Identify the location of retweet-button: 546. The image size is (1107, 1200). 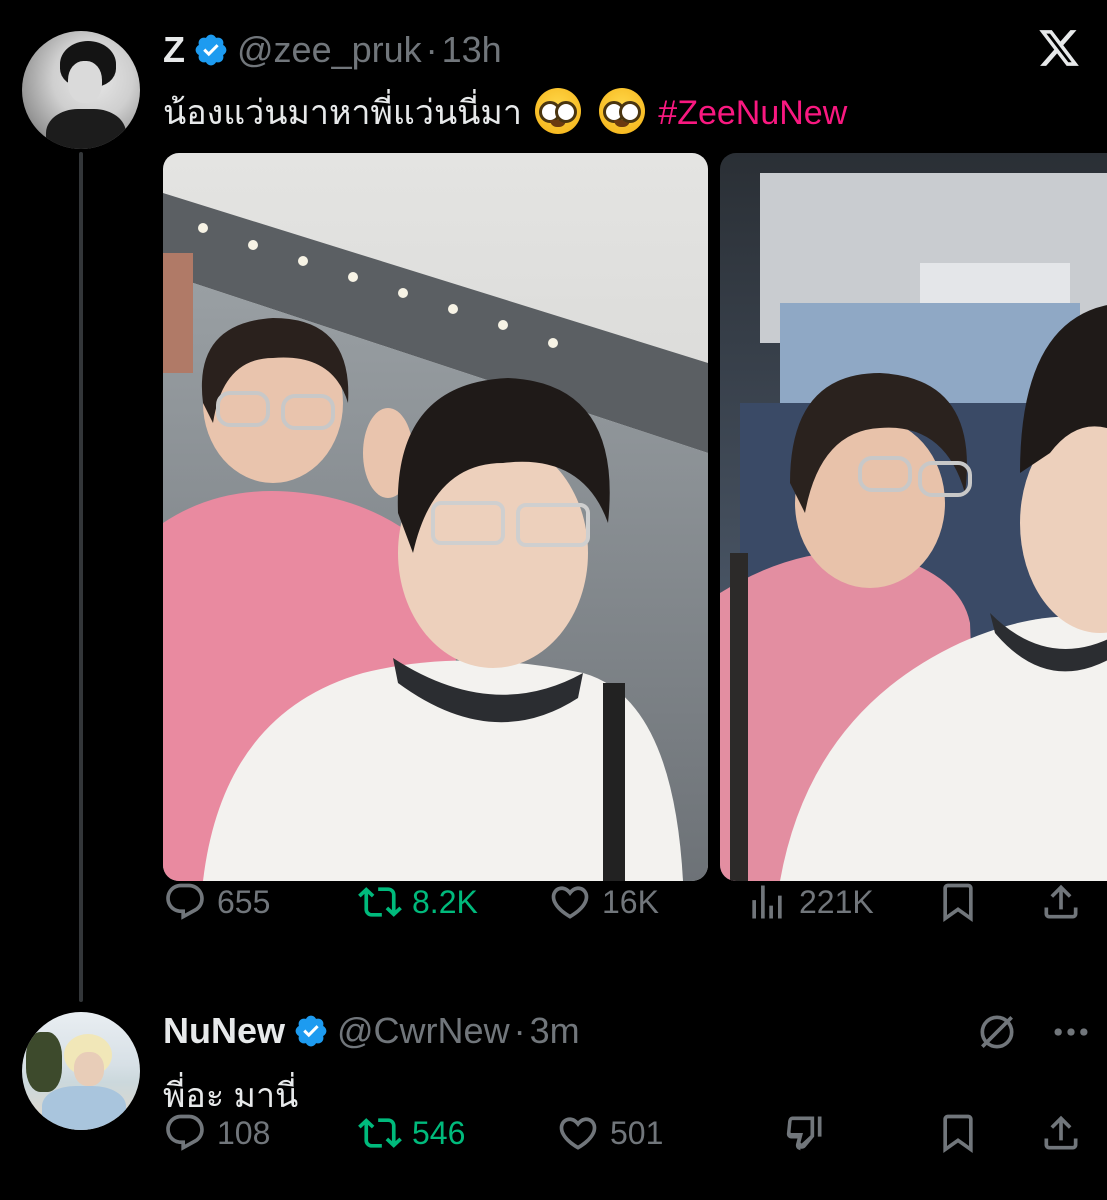
(411, 1133).